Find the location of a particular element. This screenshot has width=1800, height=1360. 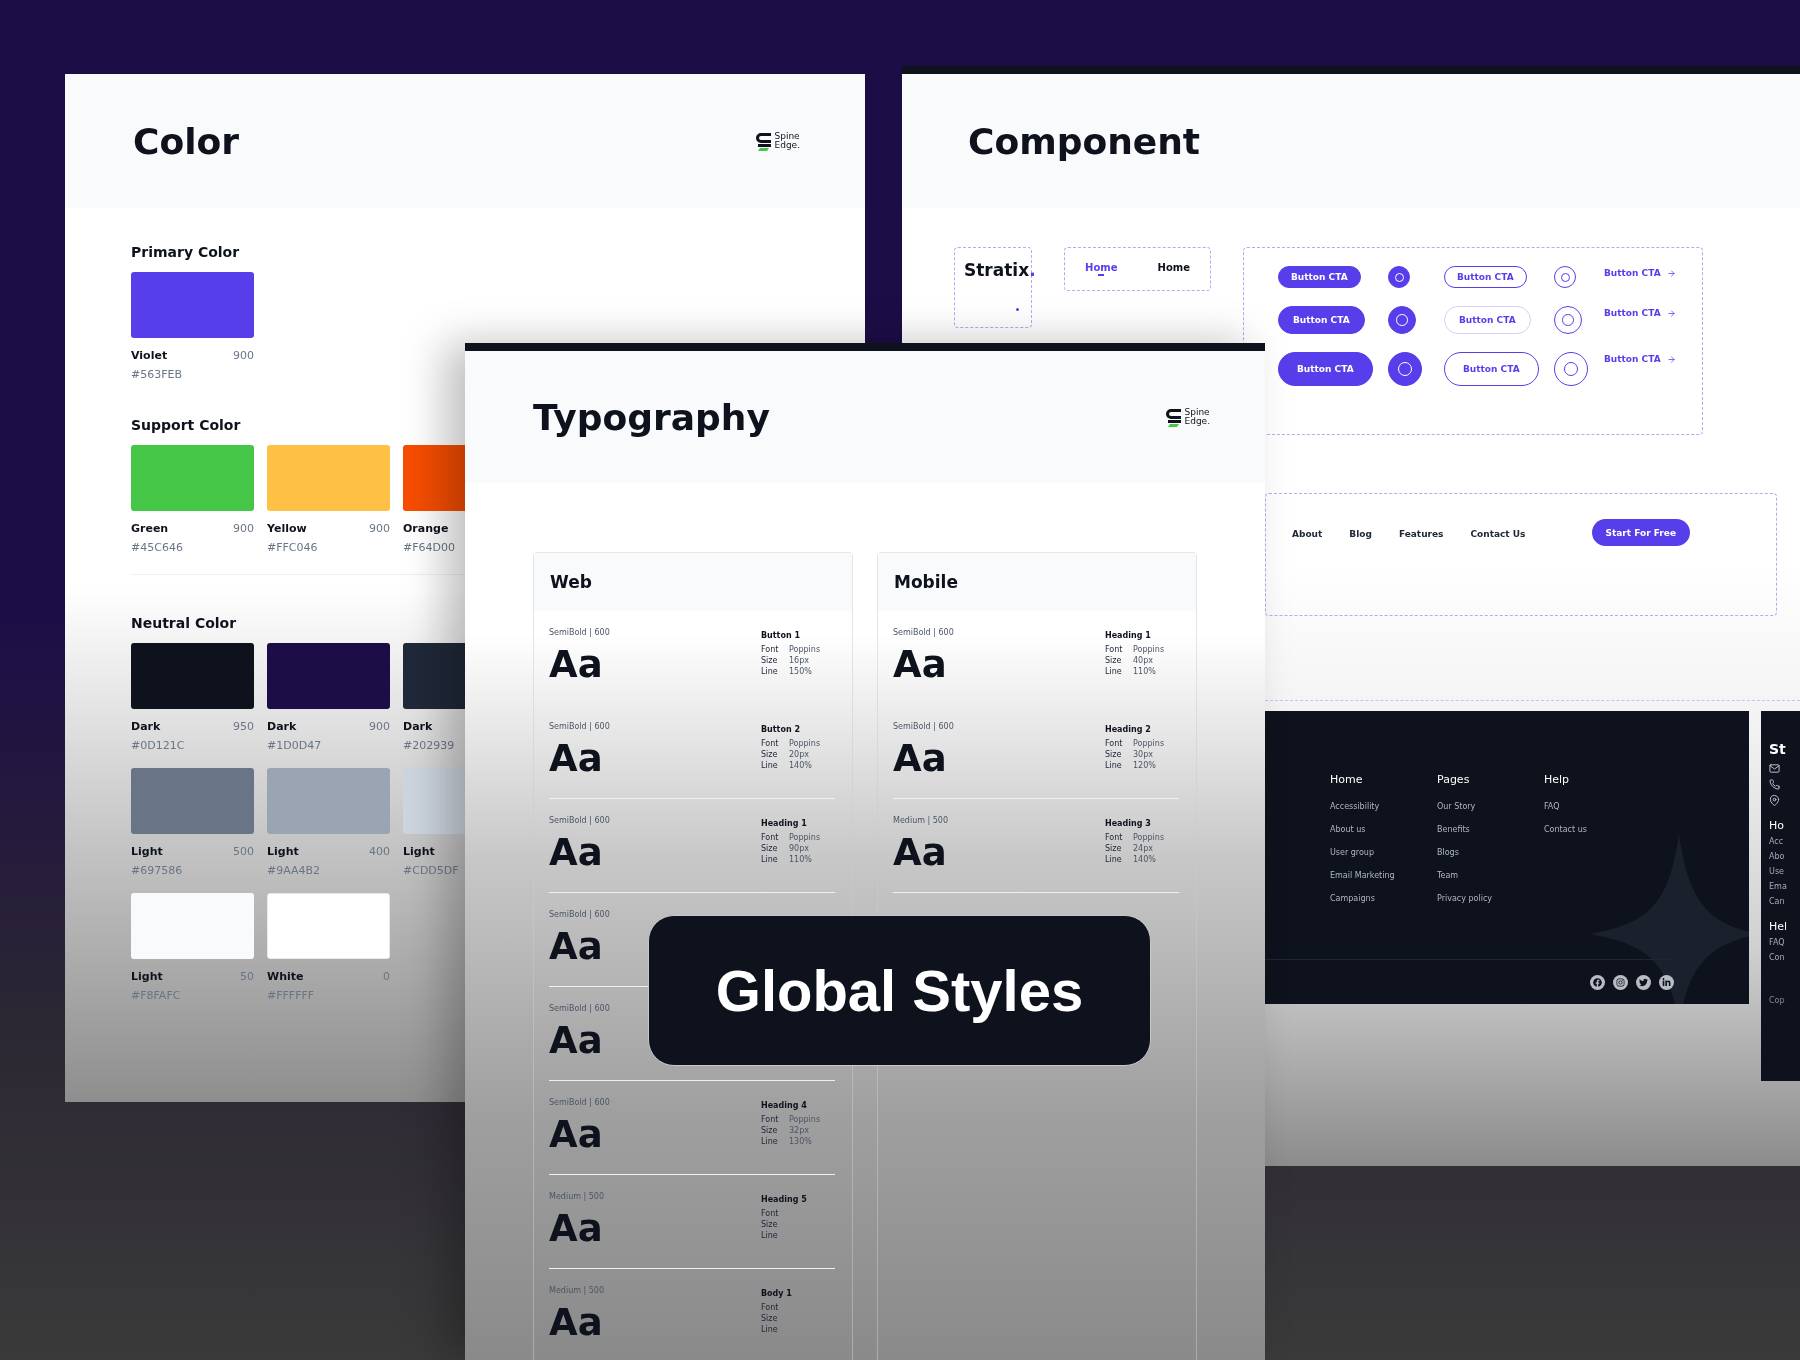

section-heading: Primary Color is located at coordinates (186, 252).